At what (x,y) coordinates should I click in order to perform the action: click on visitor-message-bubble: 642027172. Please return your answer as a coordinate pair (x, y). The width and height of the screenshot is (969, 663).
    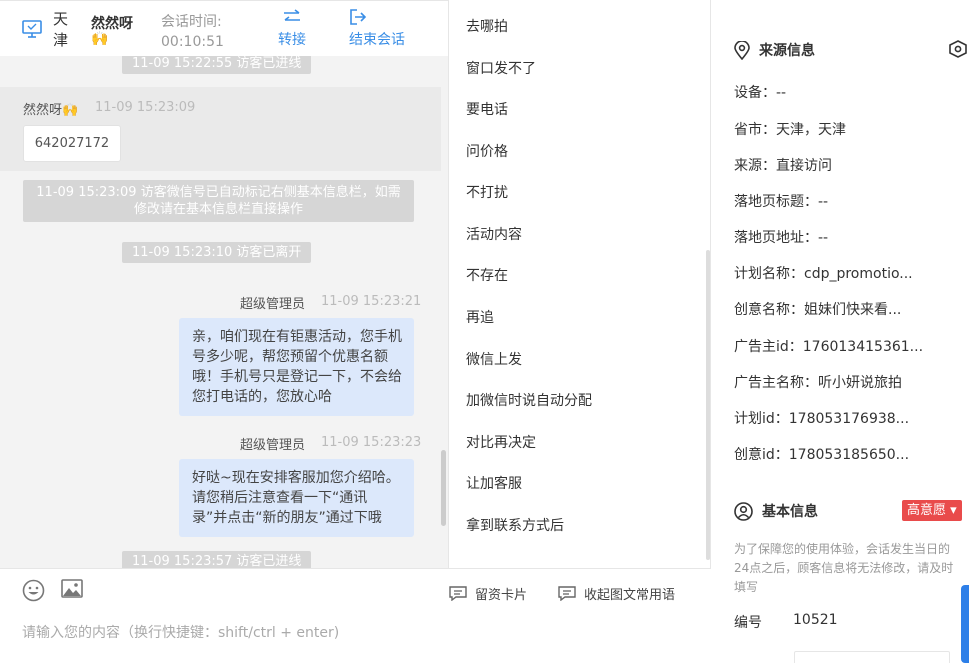
    Looking at the image, I should click on (72, 143).